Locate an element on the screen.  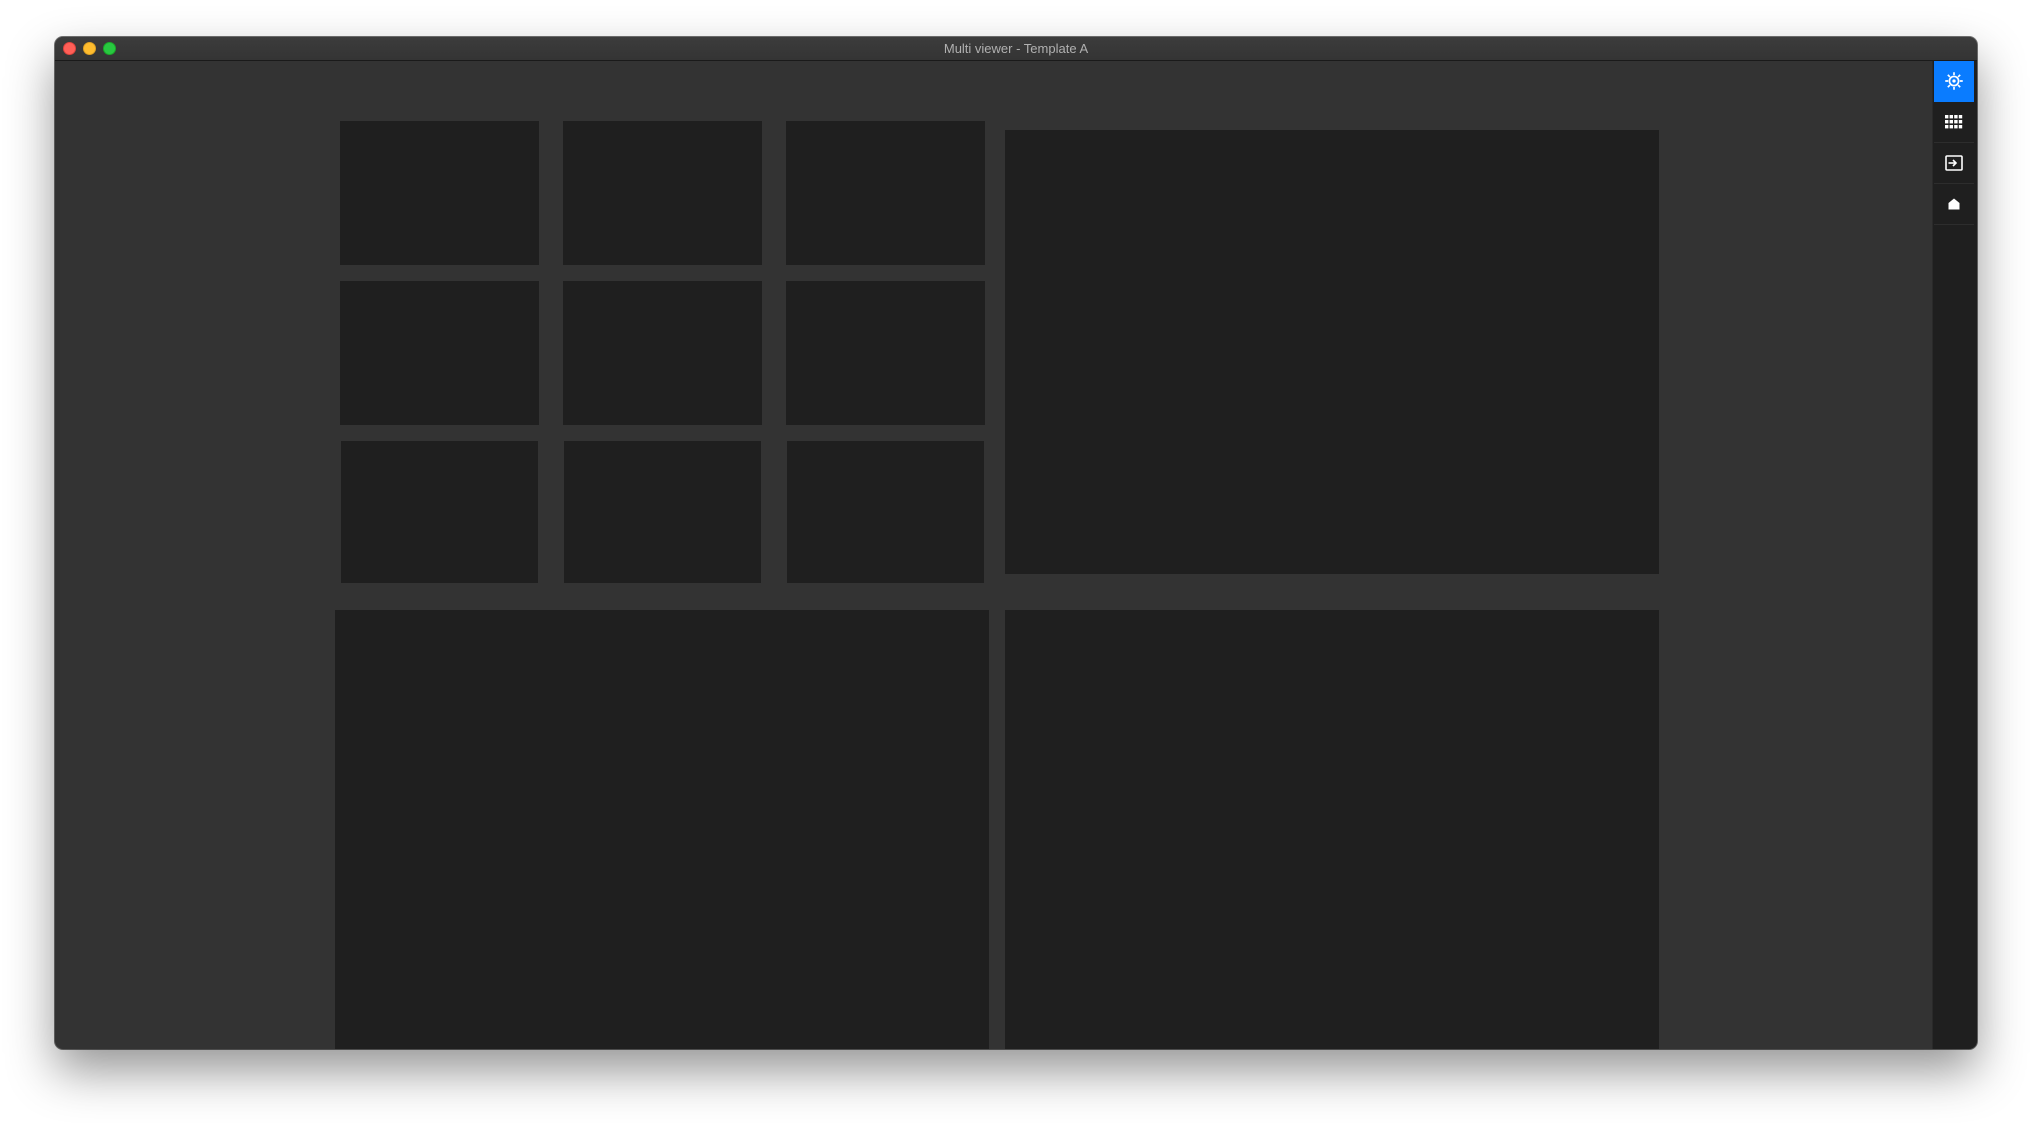
gear-icon is located at coordinates (1954, 81).